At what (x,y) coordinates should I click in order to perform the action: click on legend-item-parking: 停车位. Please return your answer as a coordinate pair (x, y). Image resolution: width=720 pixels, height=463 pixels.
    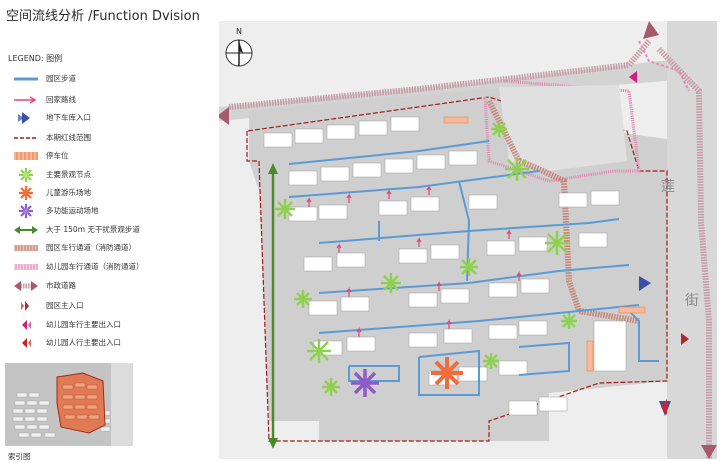
    Looking at the image, I should click on (108, 156).